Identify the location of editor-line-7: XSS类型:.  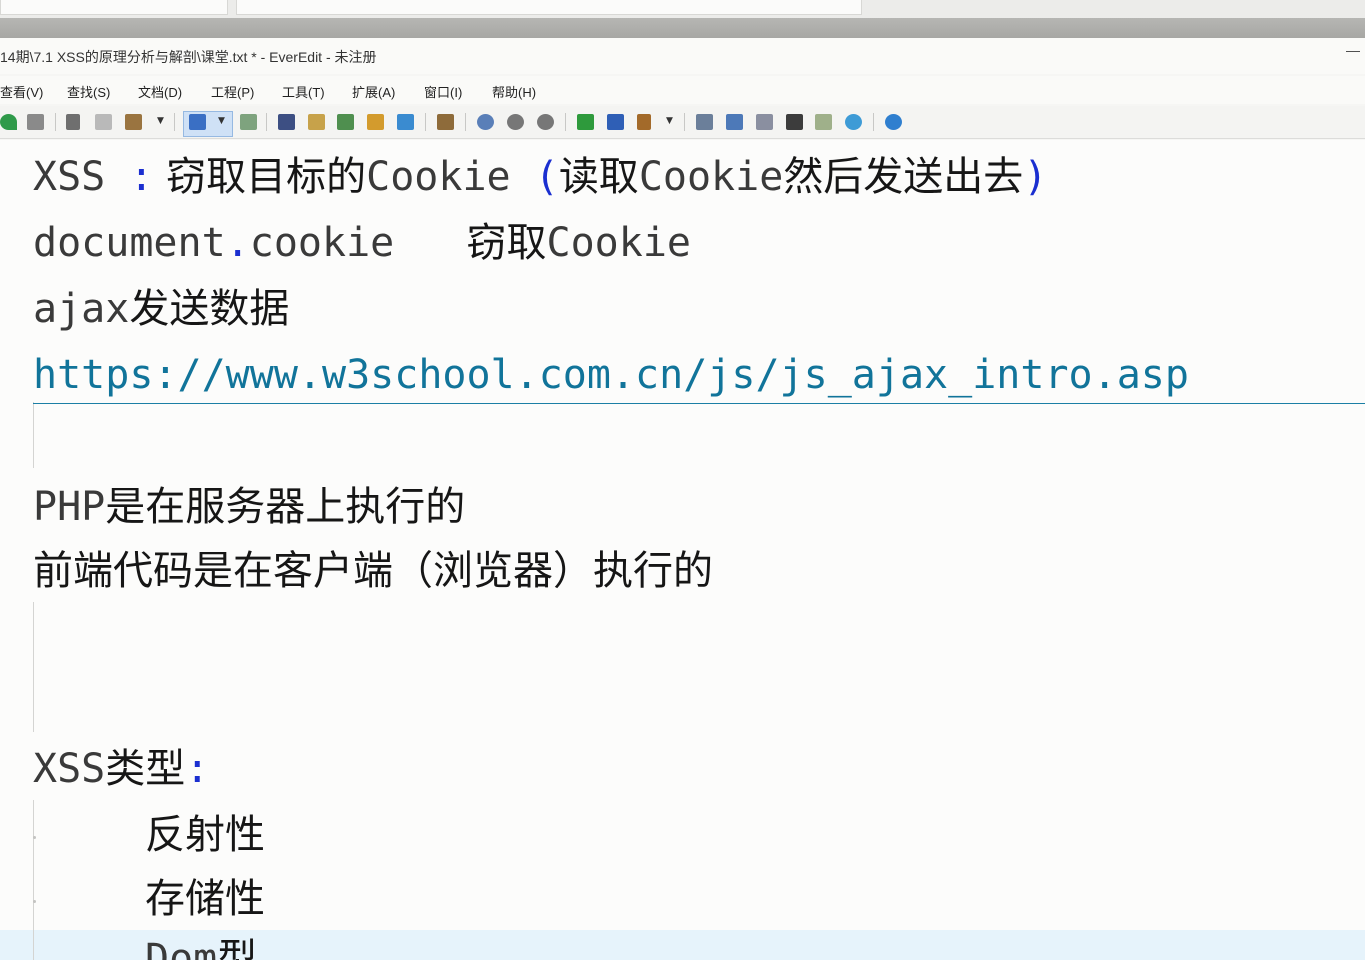
(121, 769).